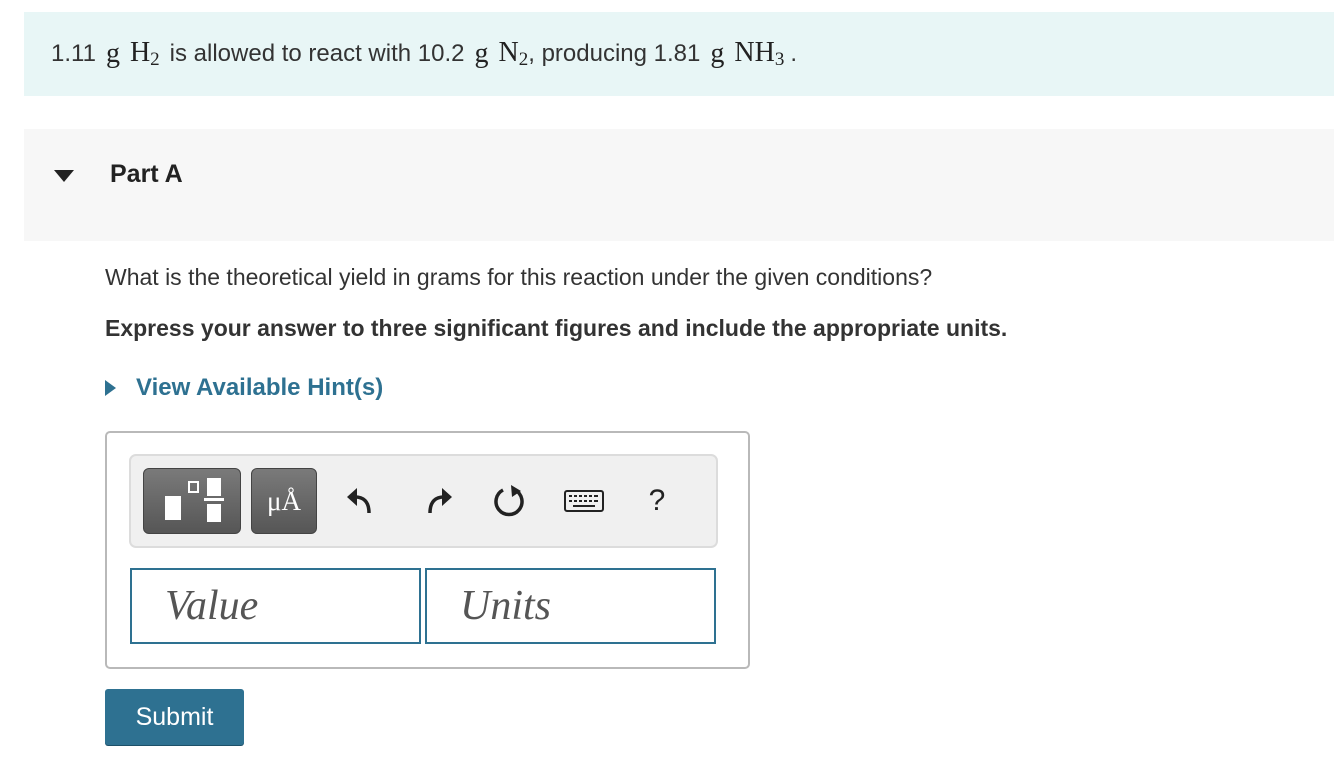 This screenshot has height=780, width=1334. I want to click on answer-box: μÅ ? Value Units, so click(427, 550).